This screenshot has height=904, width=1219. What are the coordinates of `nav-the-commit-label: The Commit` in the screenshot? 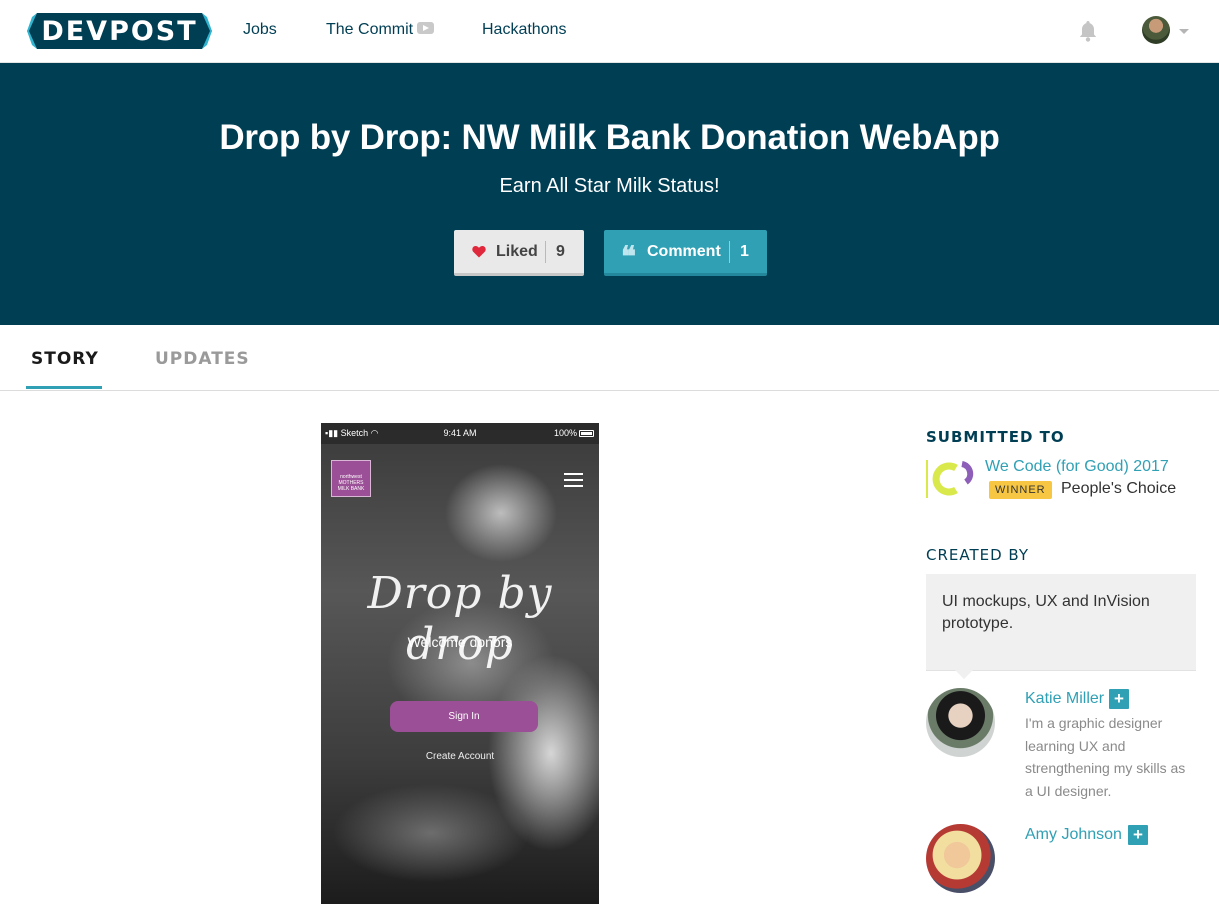 It's located at (370, 29).